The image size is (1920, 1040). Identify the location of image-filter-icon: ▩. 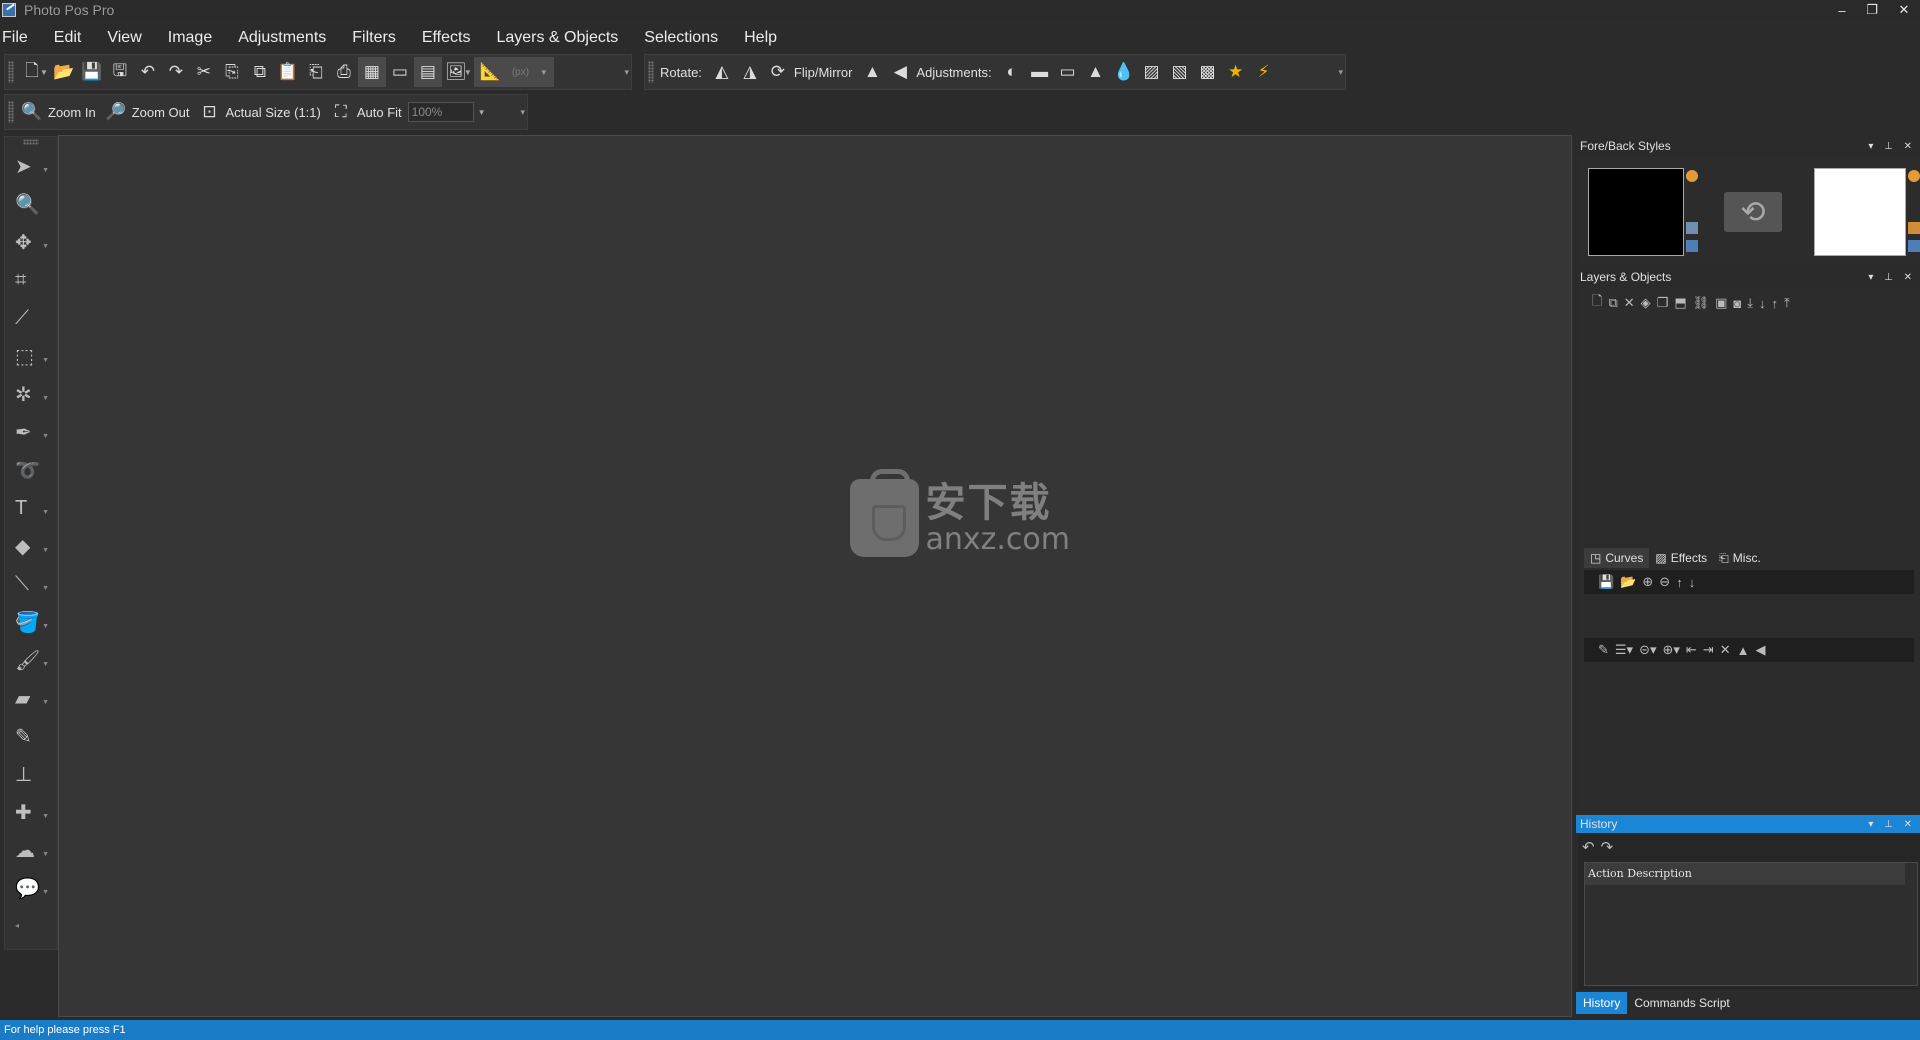
(1208, 72).